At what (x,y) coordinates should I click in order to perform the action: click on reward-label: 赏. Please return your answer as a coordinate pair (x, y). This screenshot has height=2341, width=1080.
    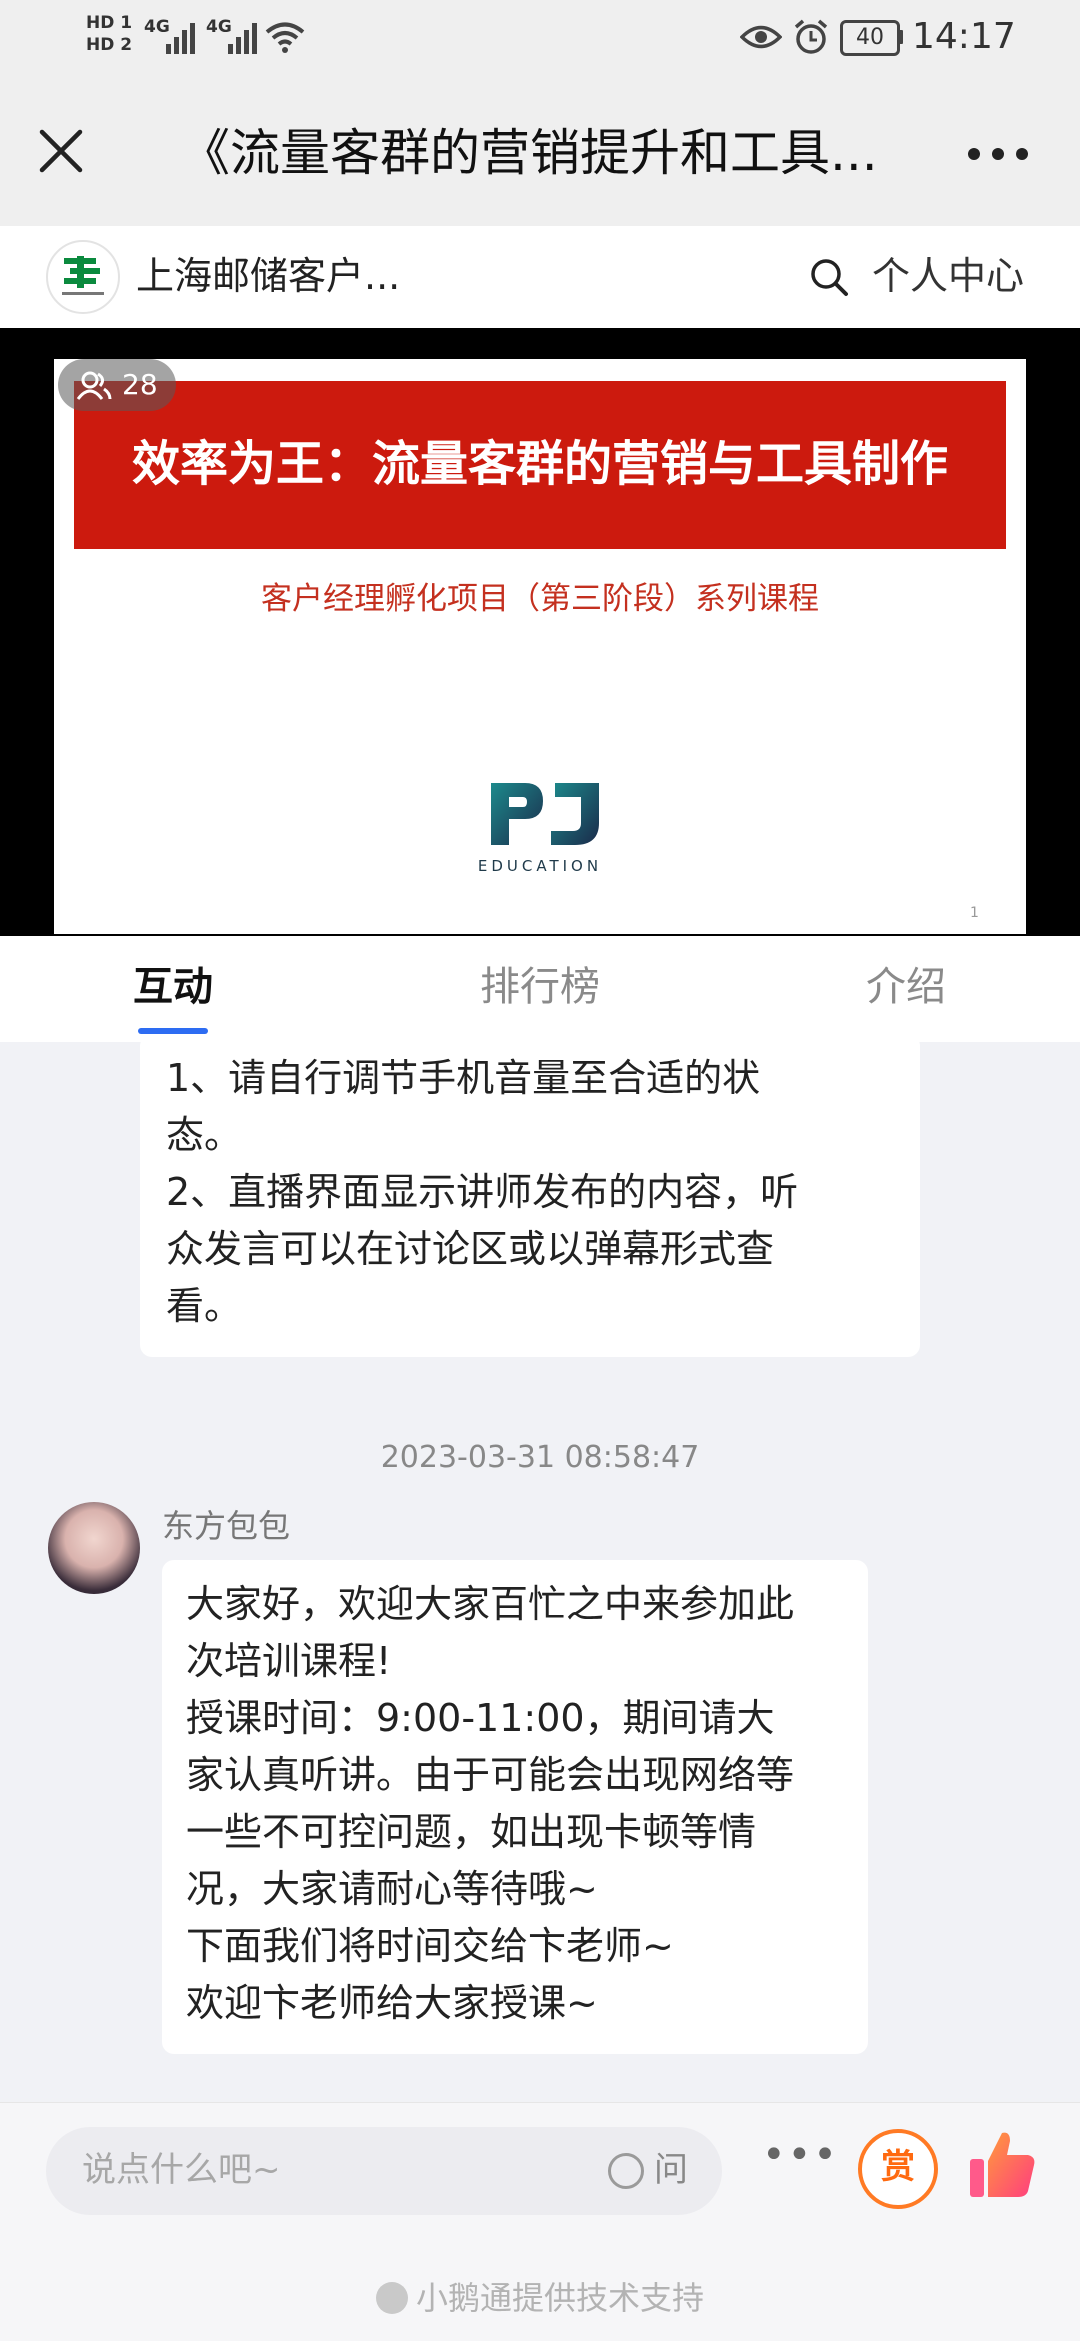
    Looking at the image, I should click on (898, 2167).